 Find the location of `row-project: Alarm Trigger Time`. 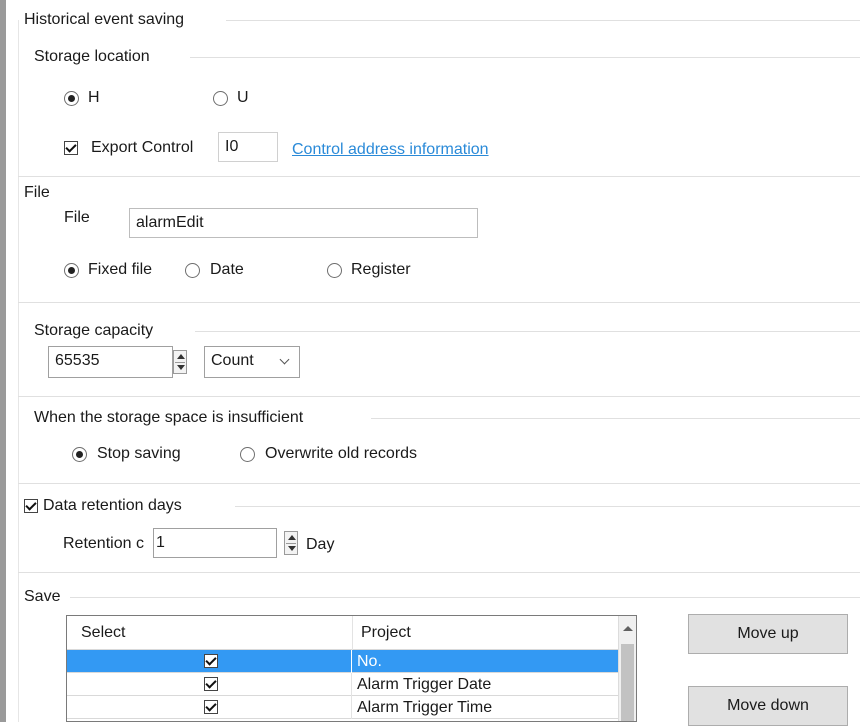

row-project: Alarm Trigger Time is located at coordinates (425, 707).